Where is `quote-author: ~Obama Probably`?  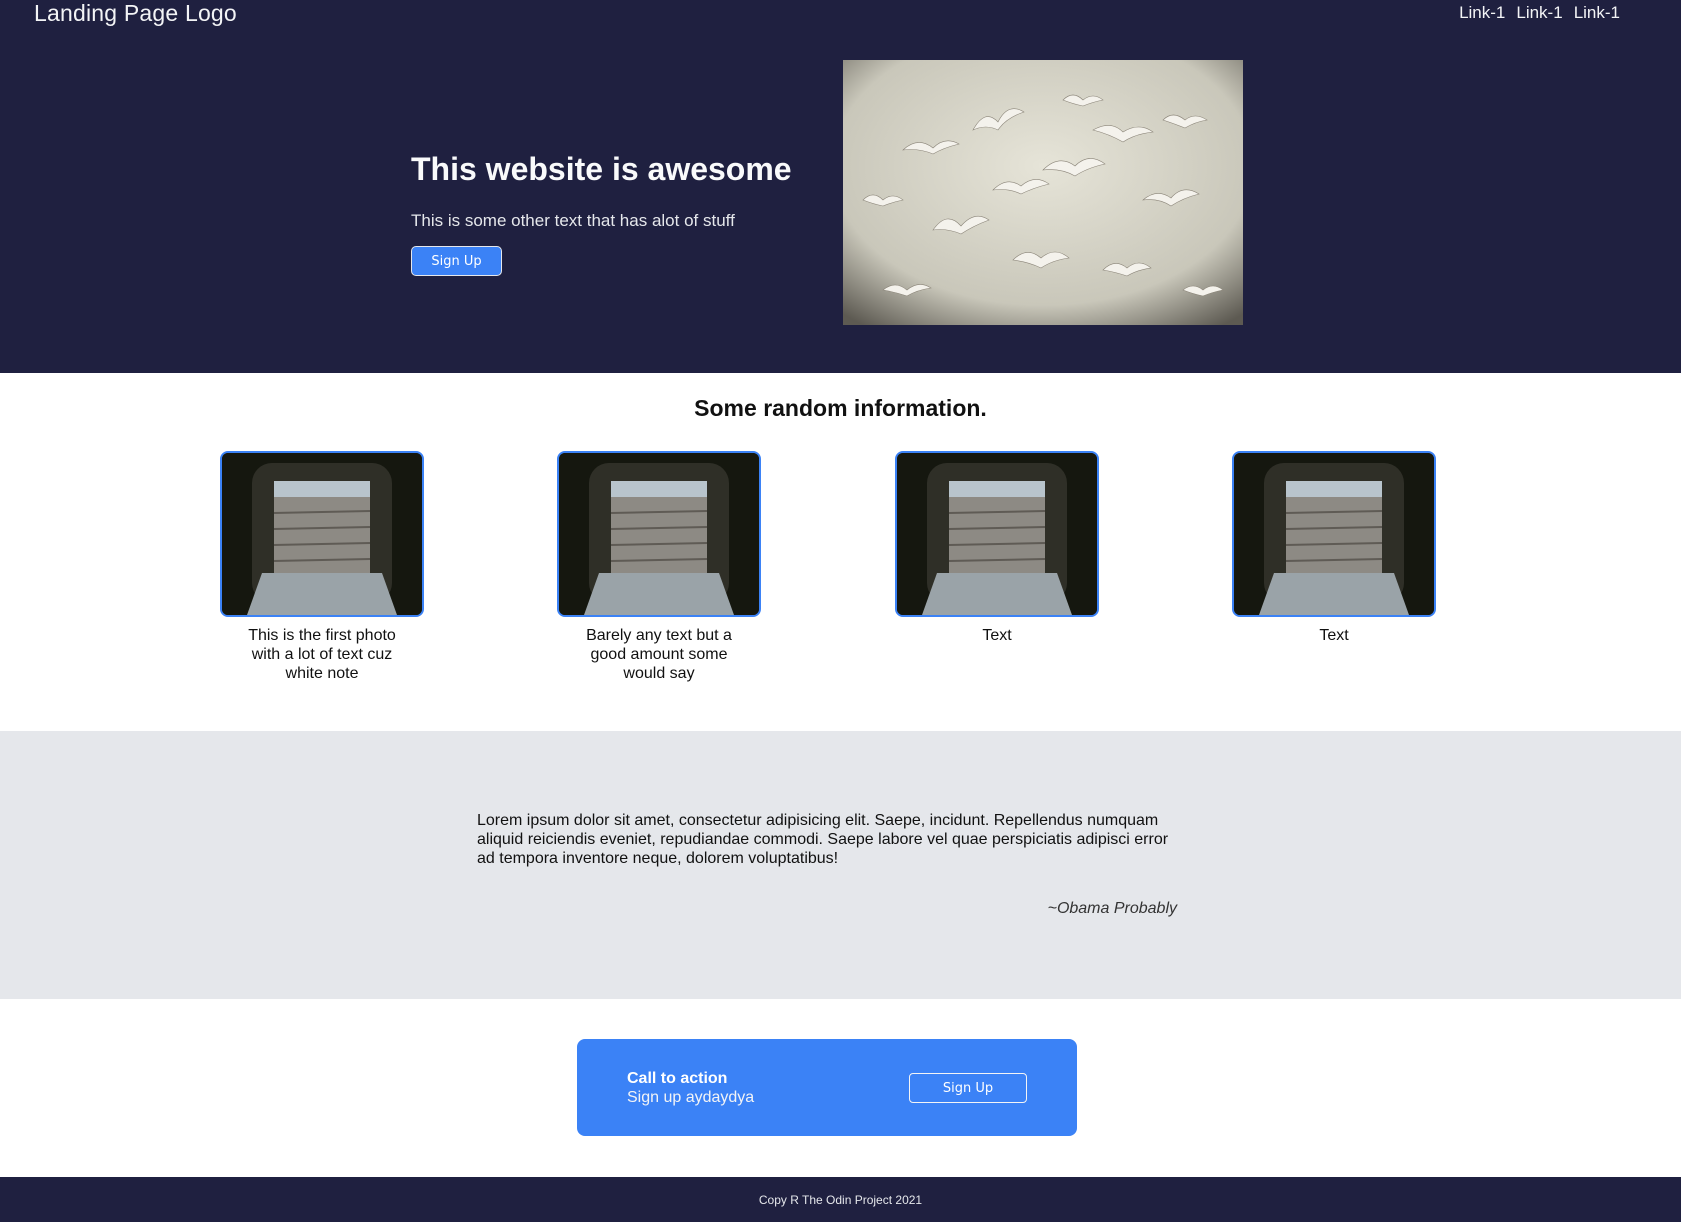 quote-author: ~Obama Probably is located at coordinates (1112, 908).